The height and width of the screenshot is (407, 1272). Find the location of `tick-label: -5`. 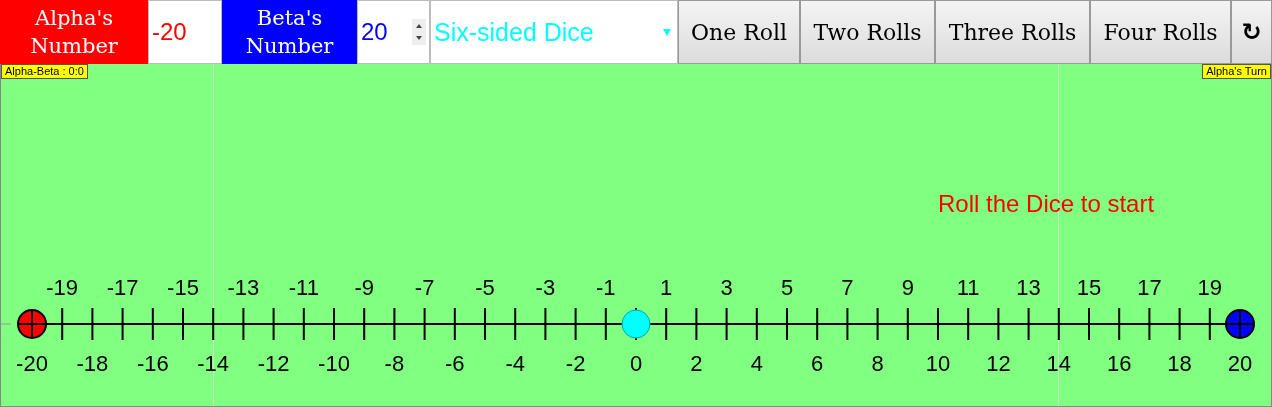

tick-label: -5 is located at coordinates (485, 287).